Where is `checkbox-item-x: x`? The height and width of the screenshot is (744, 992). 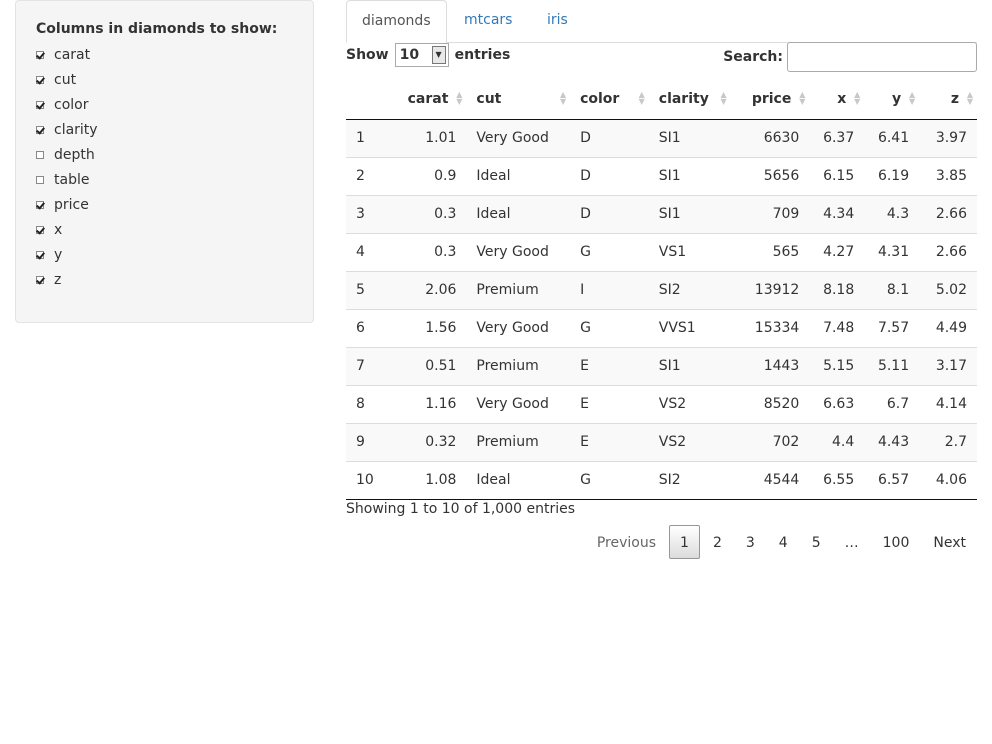
checkbox-item-x: x is located at coordinates (49, 230).